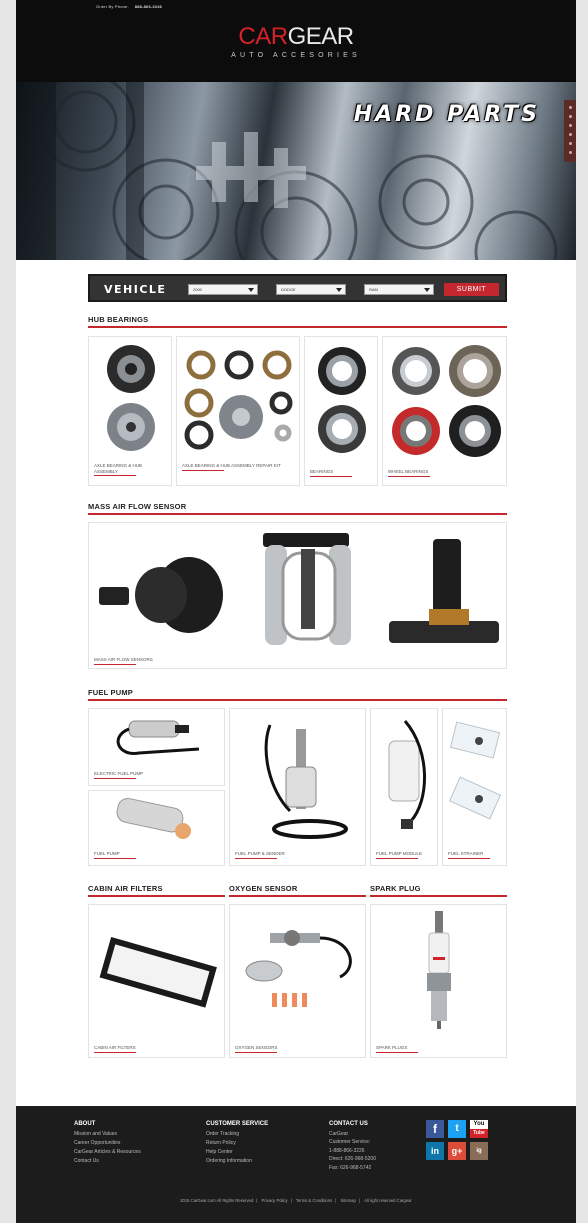  I want to click on section-title-cabin-air-filters: CABIN AIR FILTERS, so click(125, 888).